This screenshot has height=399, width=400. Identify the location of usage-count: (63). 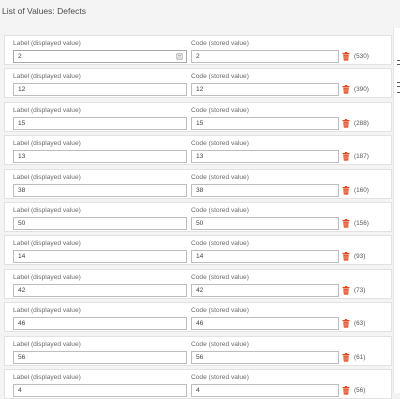
(360, 324).